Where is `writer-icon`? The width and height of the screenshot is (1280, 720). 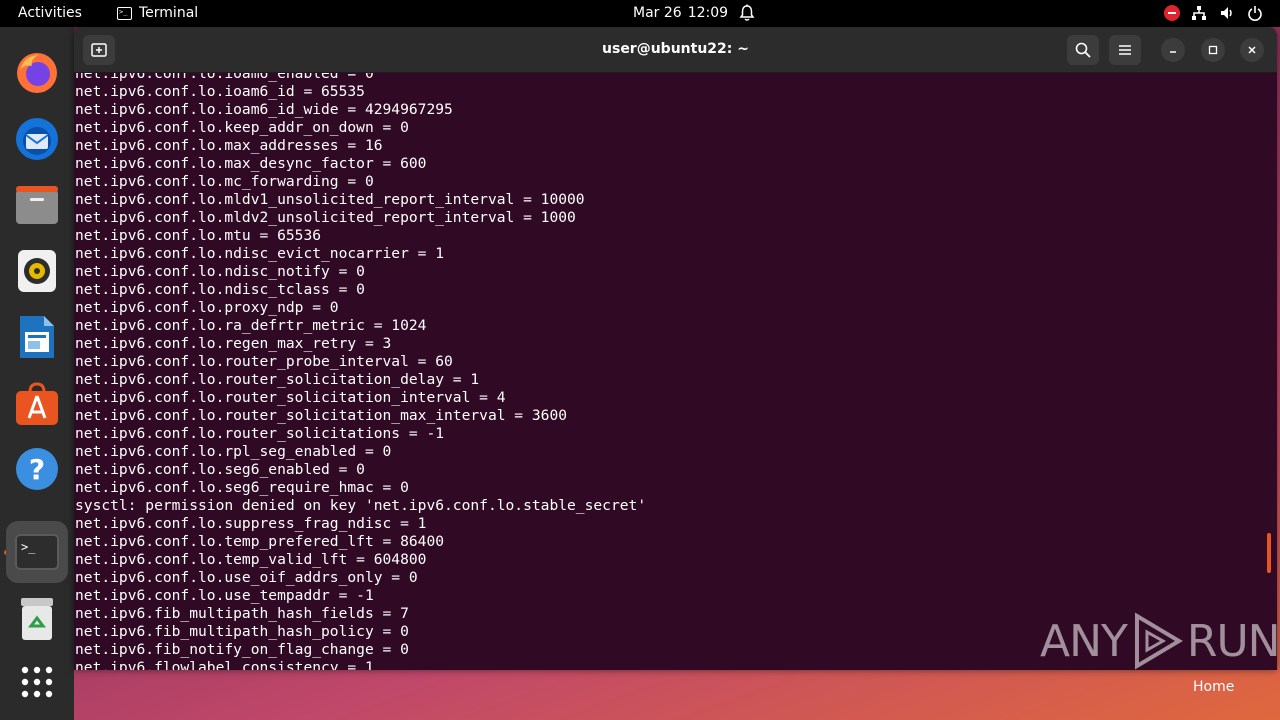
writer-icon is located at coordinates (37, 337).